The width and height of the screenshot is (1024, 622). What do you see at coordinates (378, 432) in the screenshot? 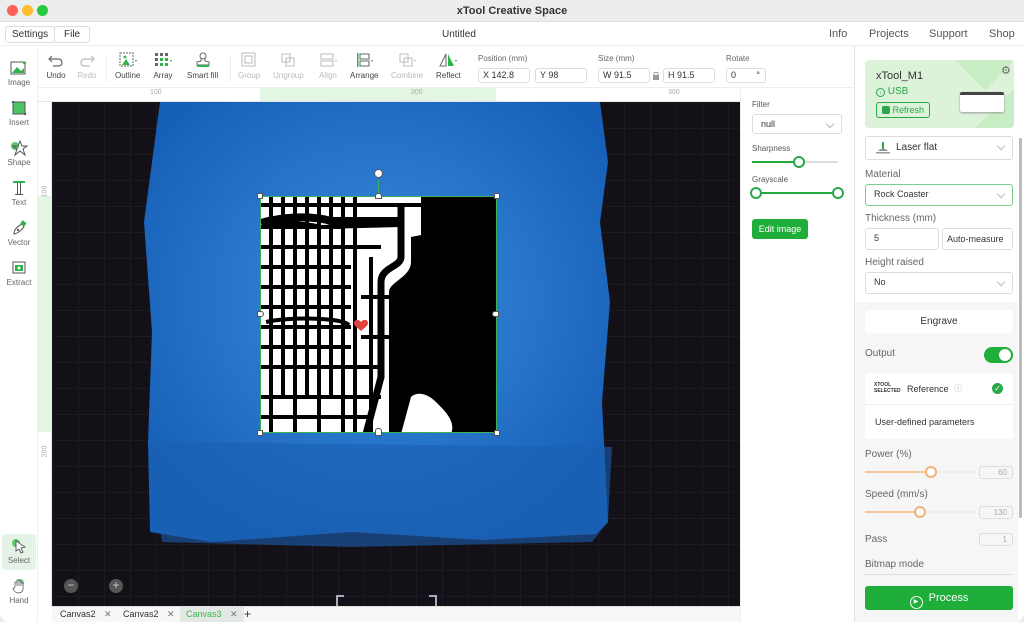
I see `resize-handle-bottom` at bounding box center [378, 432].